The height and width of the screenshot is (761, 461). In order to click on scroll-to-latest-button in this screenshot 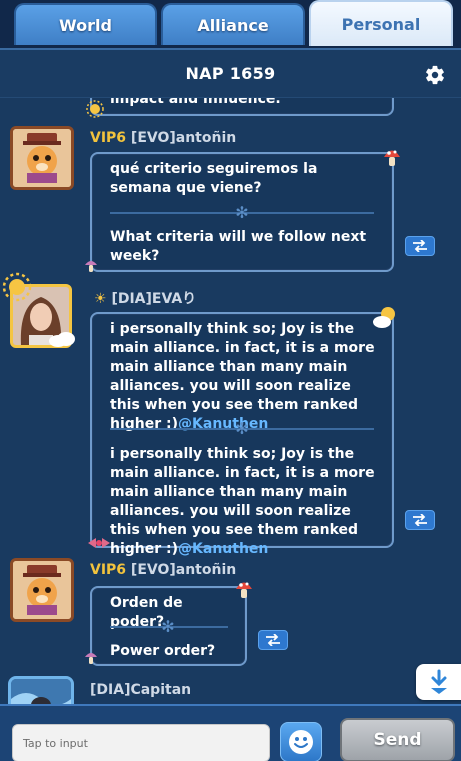, I will do `click(438, 682)`.